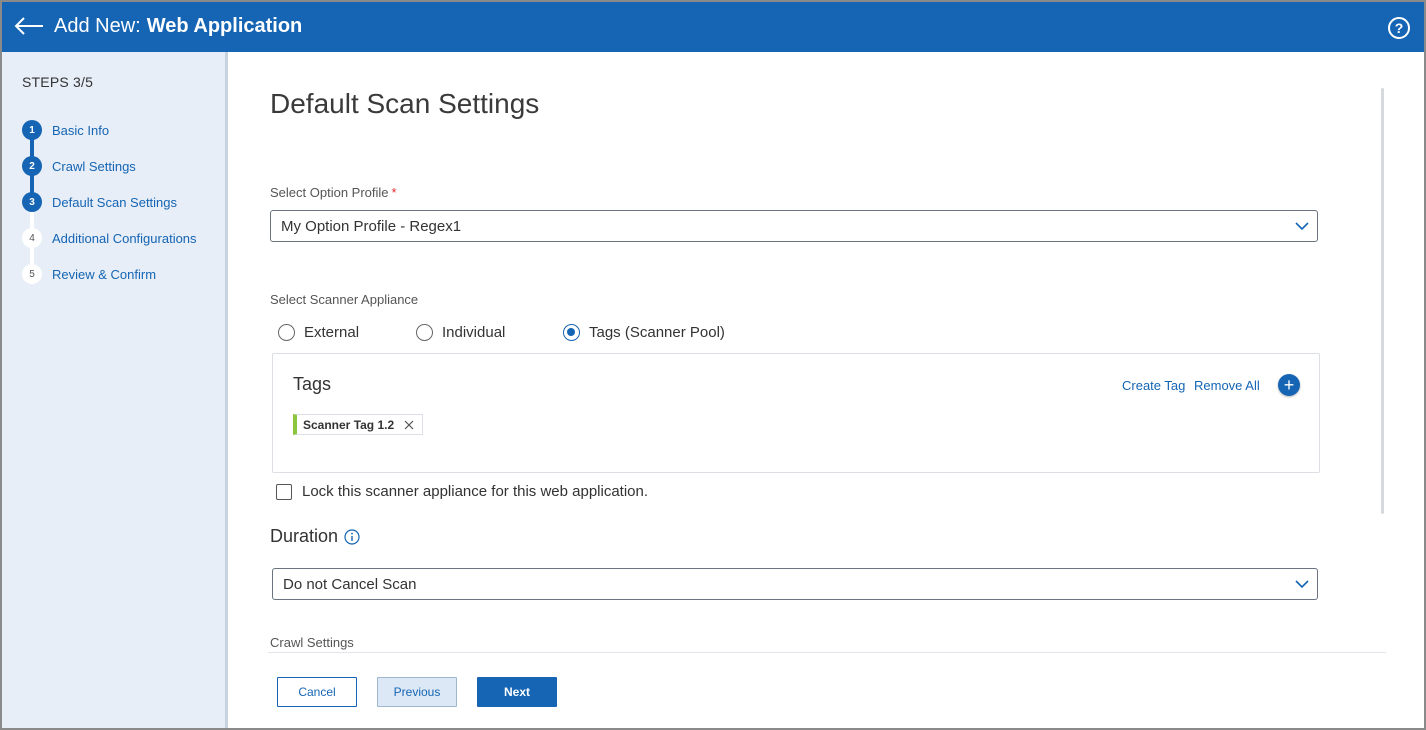  What do you see at coordinates (794, 226) in the screenshot?
I see `option-profile-select: My Option Profile - Regex1` at bounding box center [794, 226].